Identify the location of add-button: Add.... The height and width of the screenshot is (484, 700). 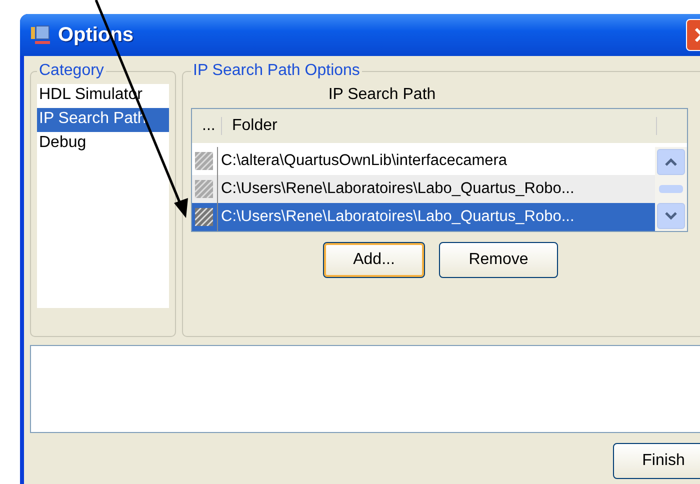
(374, 260).